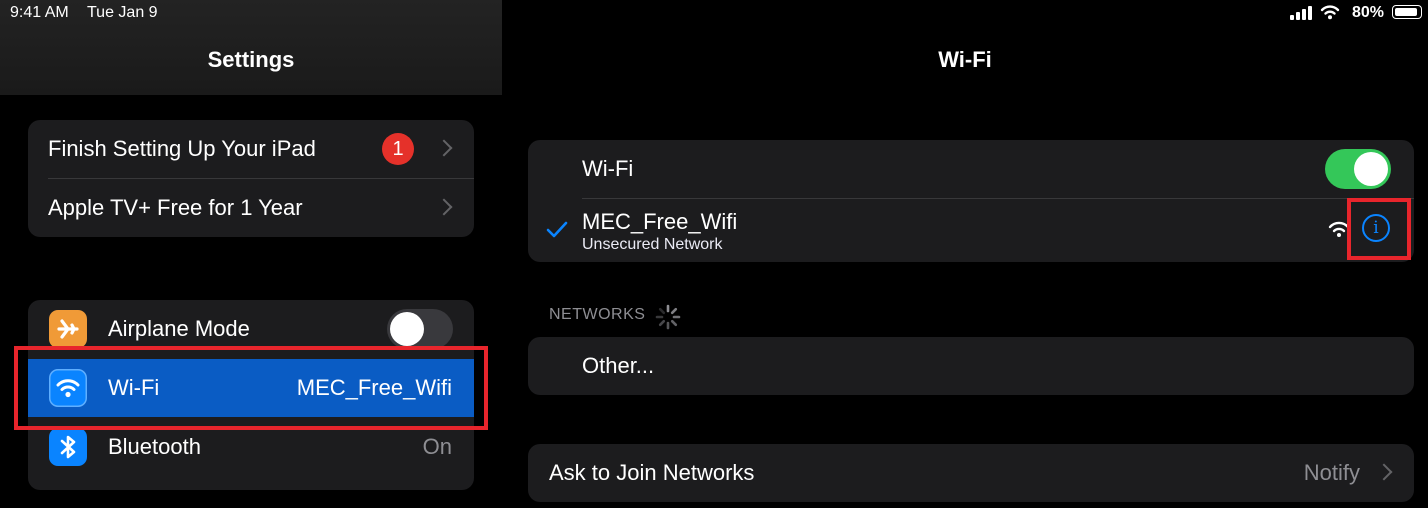 The image size is (1428, 508). I want to click on apple-tv-offer-row: Apple TV+ Free for 1 Year, so click(251, 208).